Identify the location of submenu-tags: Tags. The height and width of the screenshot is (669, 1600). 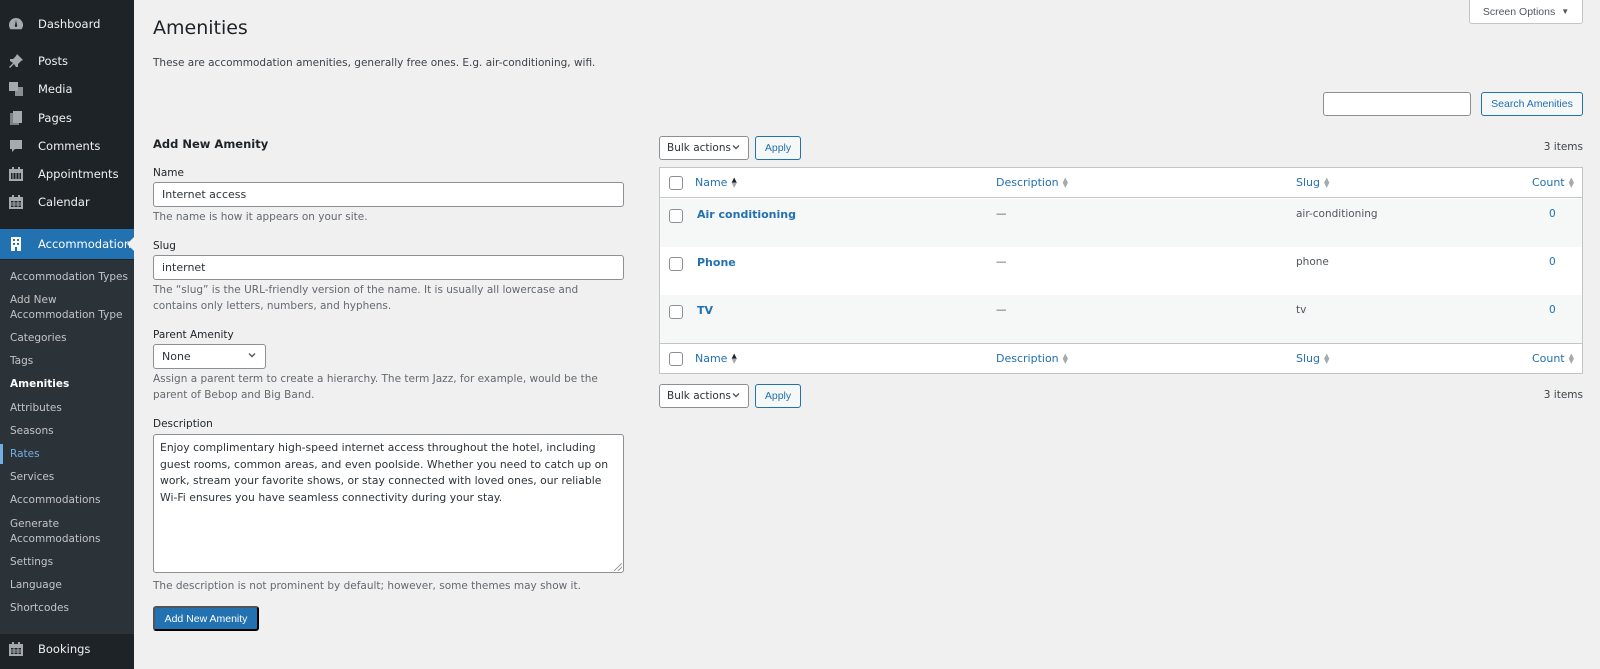
(21, 361).